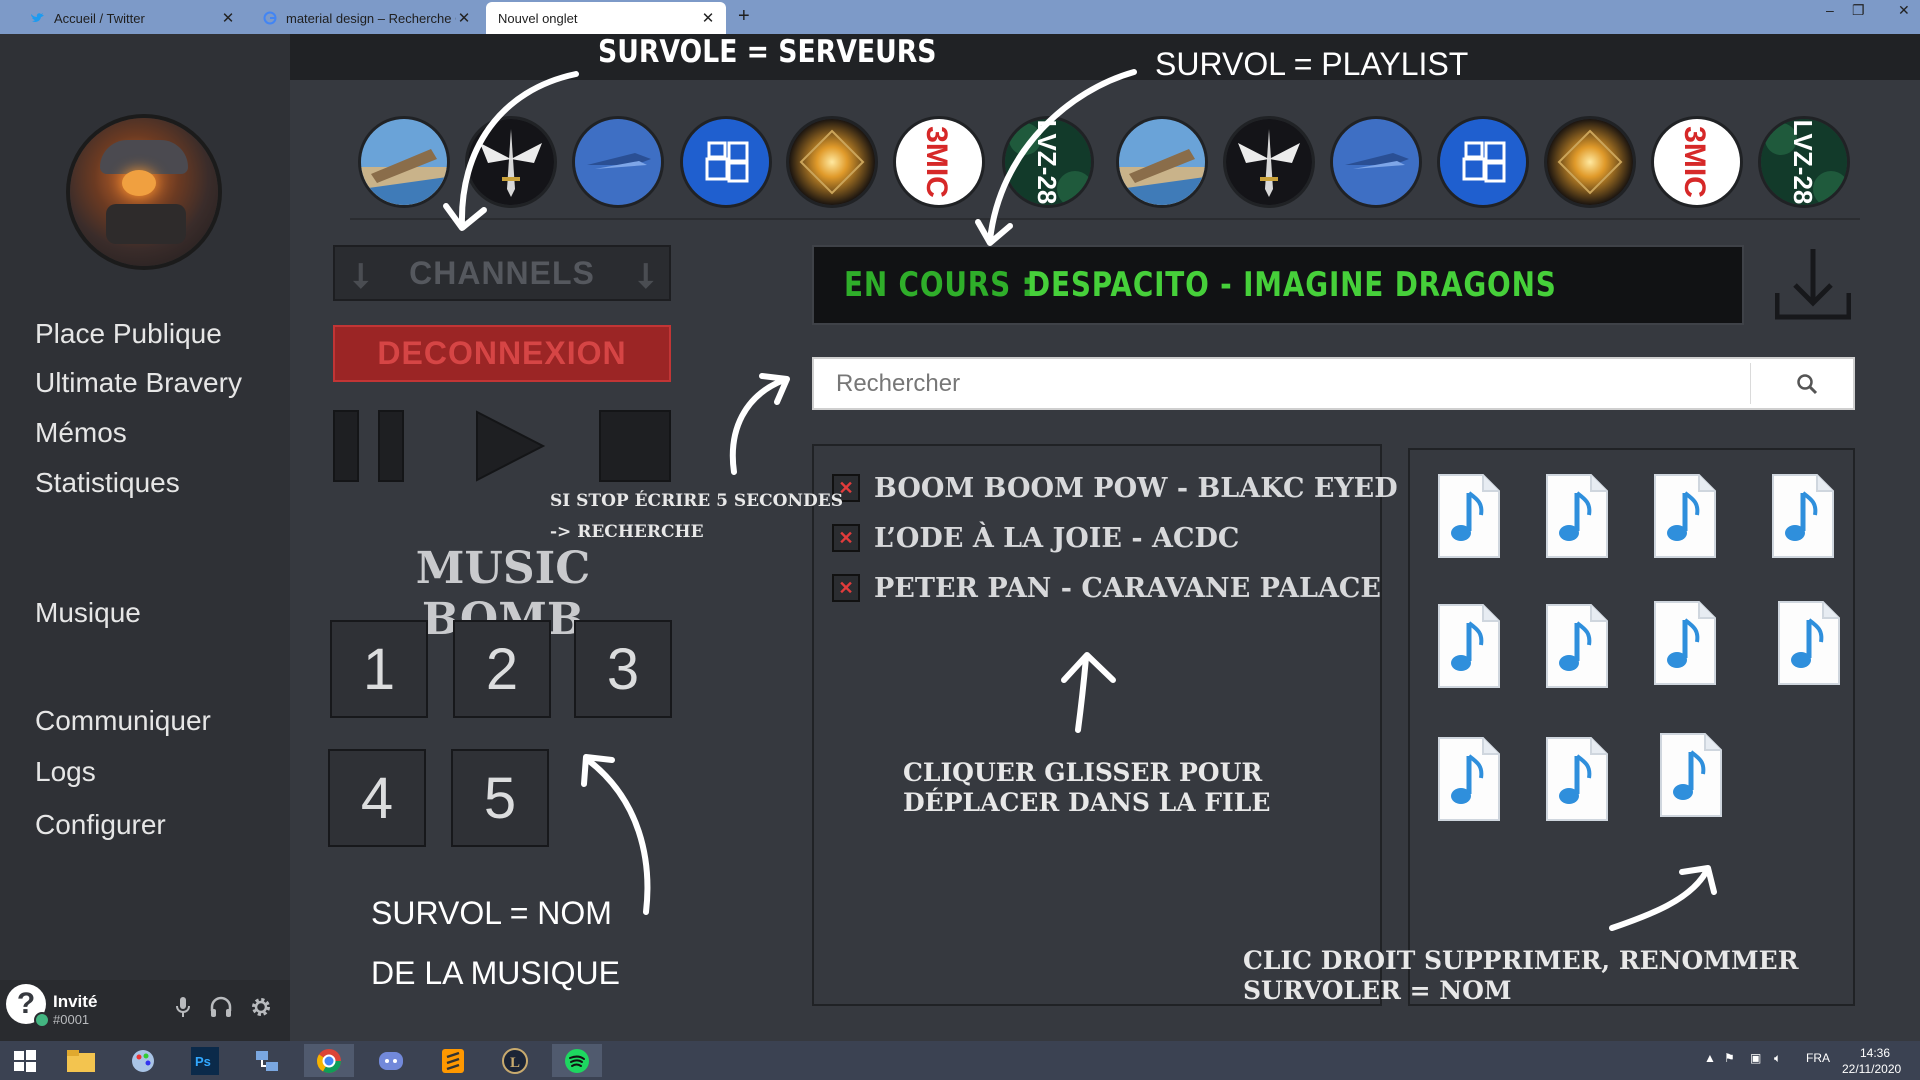  I want to click on queue-item: ✕ L’ODE À LA JOIE - ACDC, so click(1035, 538).